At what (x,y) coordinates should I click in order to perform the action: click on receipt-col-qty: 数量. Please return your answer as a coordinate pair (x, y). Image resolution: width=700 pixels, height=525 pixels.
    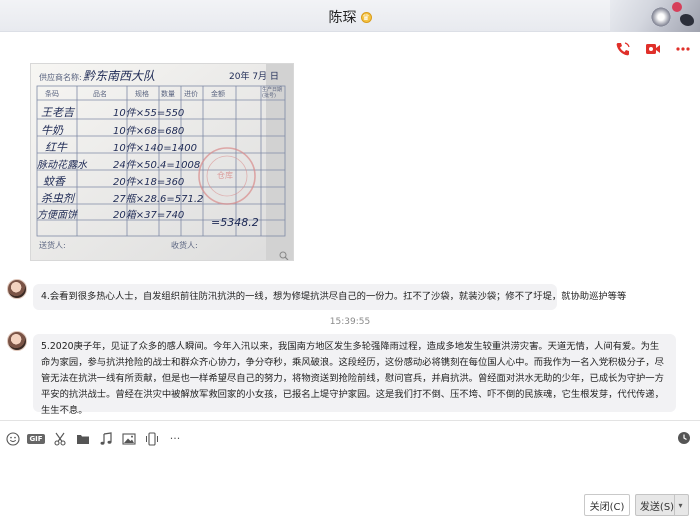
    Looking at the image, I should click on (168, 94).